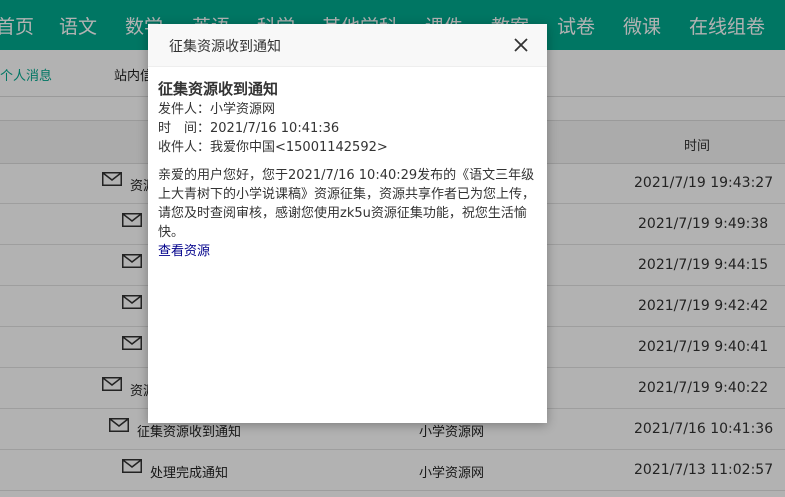 Image resolution: width=785 pixels, height=497 pixels. Describe the element at coordinates (217, 109) in the screenshot. I see `message-sender: 发件人：小学资源网` at that location.